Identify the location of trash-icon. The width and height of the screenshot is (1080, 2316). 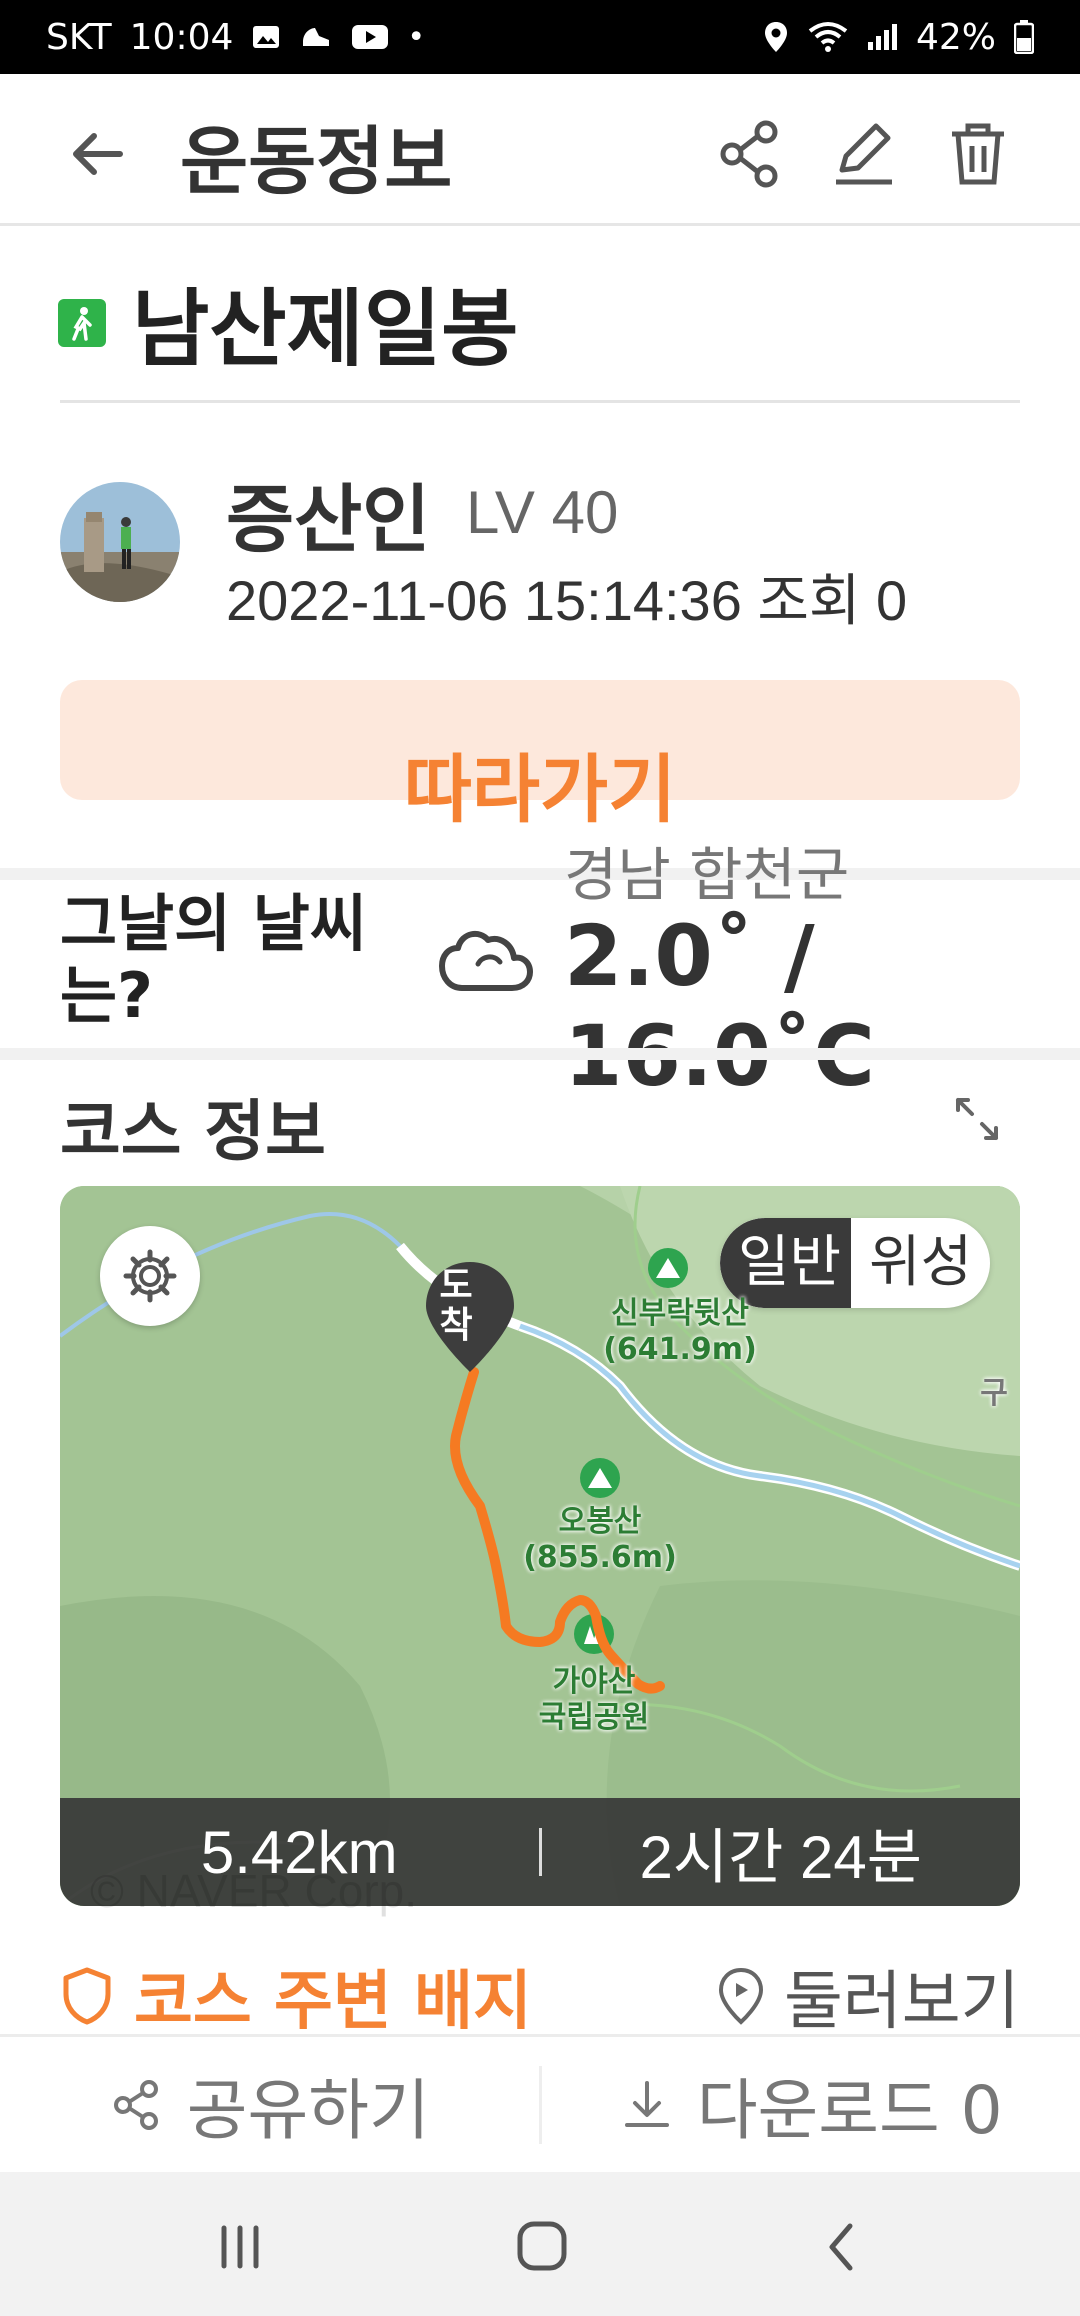
(978, 154).